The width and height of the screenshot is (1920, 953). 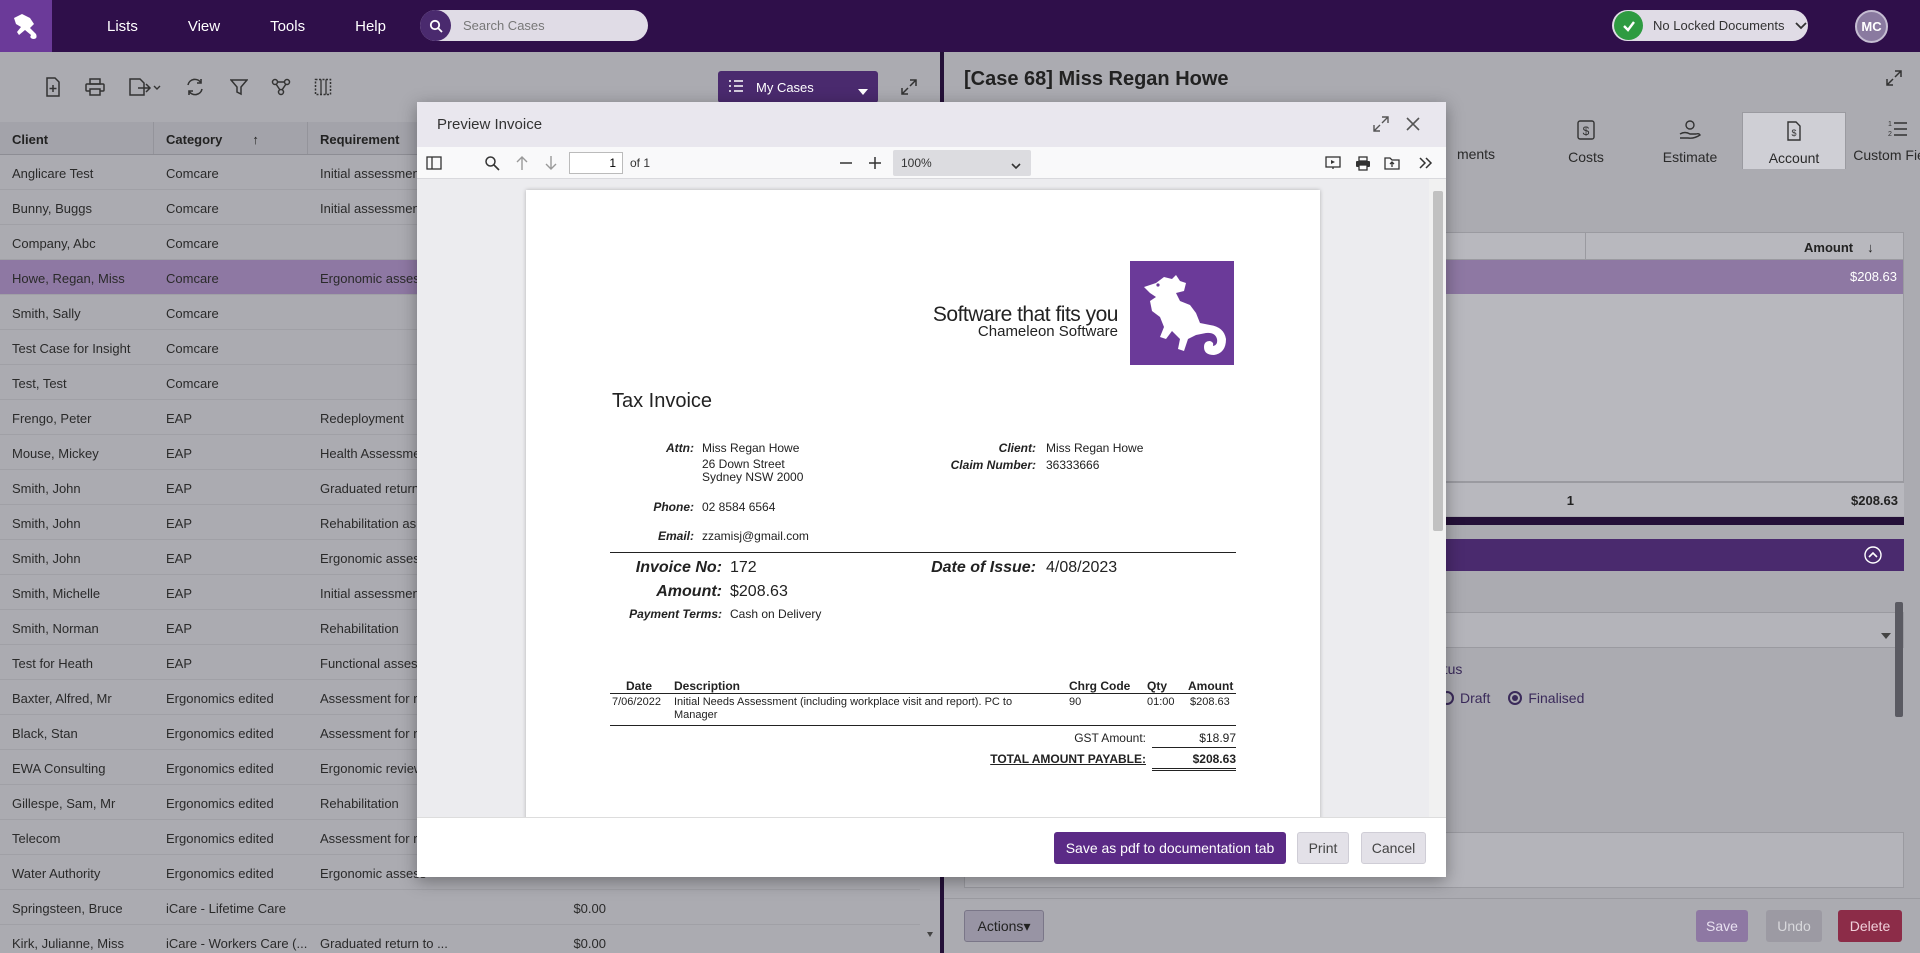 I want to click on pdf-scrollbar, so click(x=1437, y=498).